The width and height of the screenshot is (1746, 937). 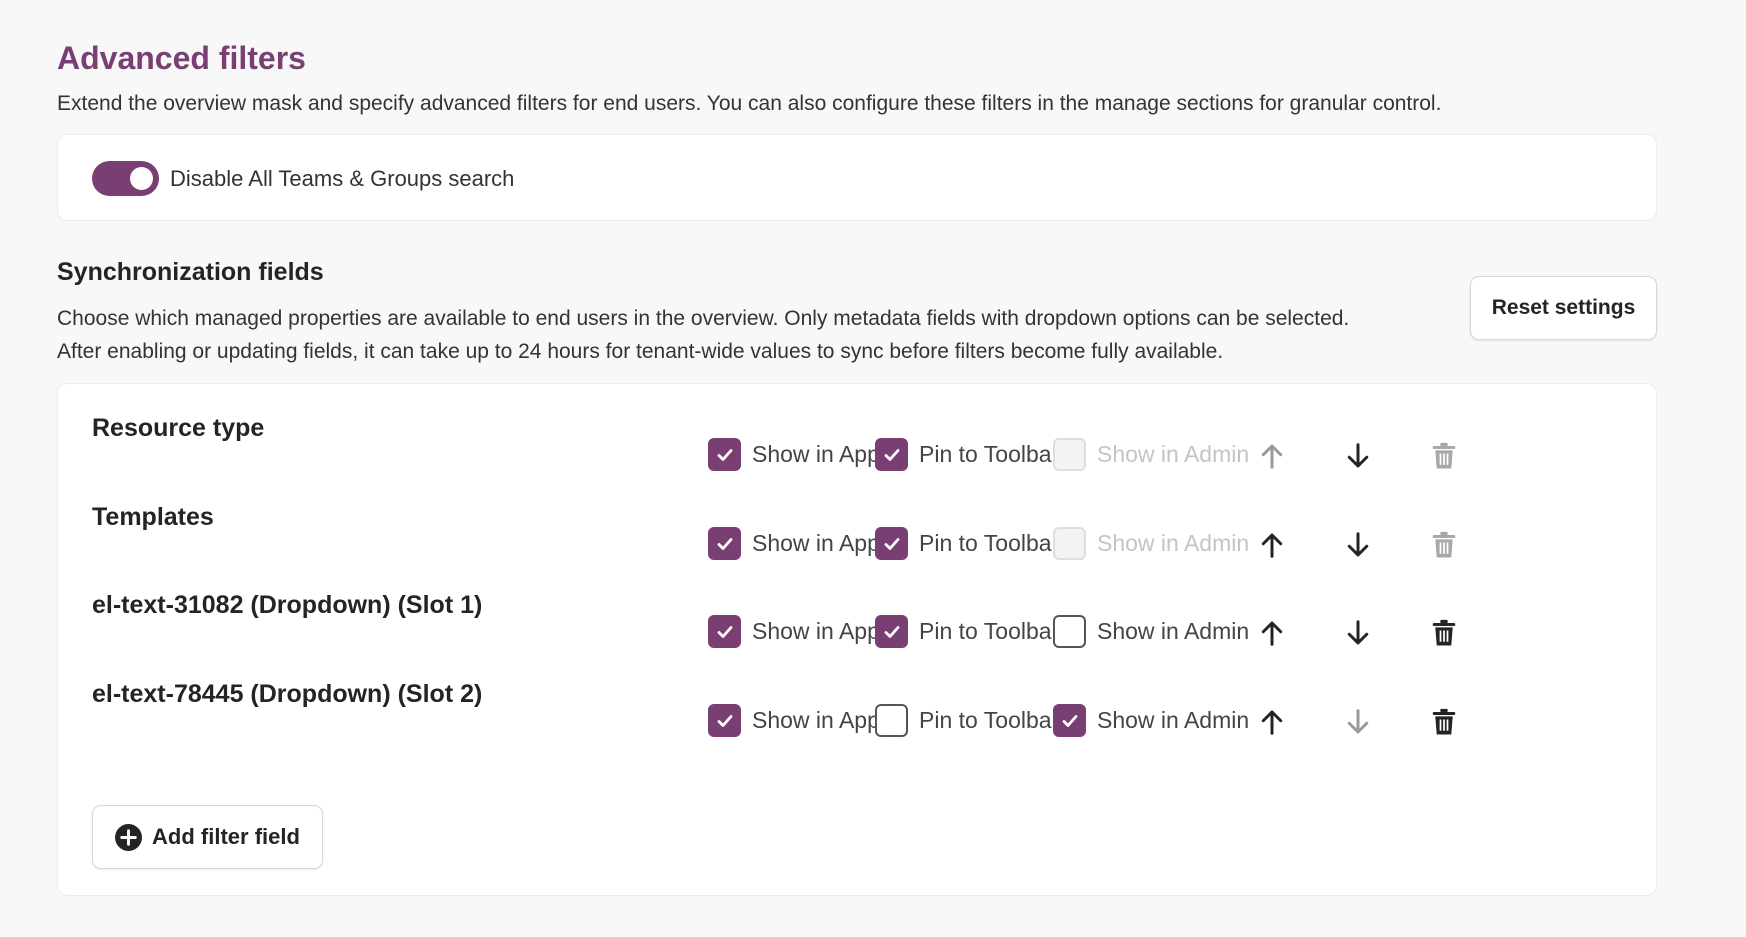 What do you see at coordinates (342, 178) in the screenshot?
I see `toggle-label: Disable All Teams & Groups search` at bounding box center [342, 178].